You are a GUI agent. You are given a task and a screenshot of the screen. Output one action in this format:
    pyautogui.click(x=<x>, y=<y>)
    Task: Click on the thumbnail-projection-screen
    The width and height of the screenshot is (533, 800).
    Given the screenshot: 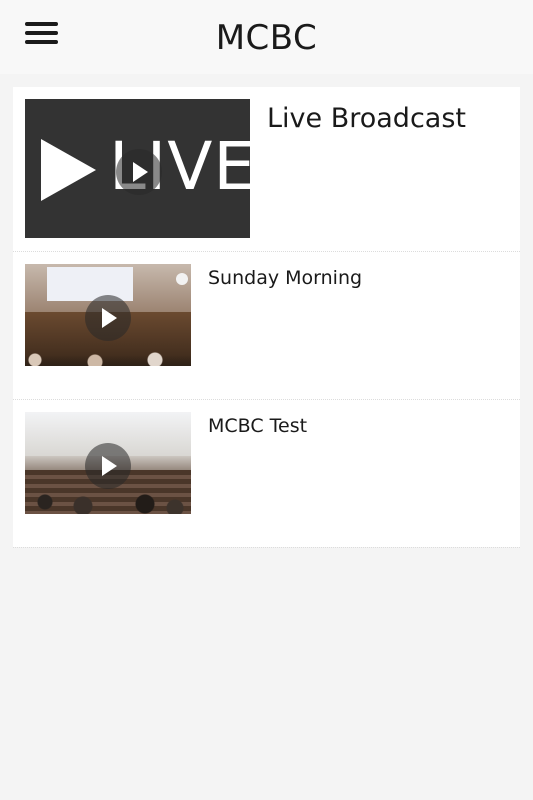 What is the action you would take?
    pyautogui.click(x=90, y=284)
    